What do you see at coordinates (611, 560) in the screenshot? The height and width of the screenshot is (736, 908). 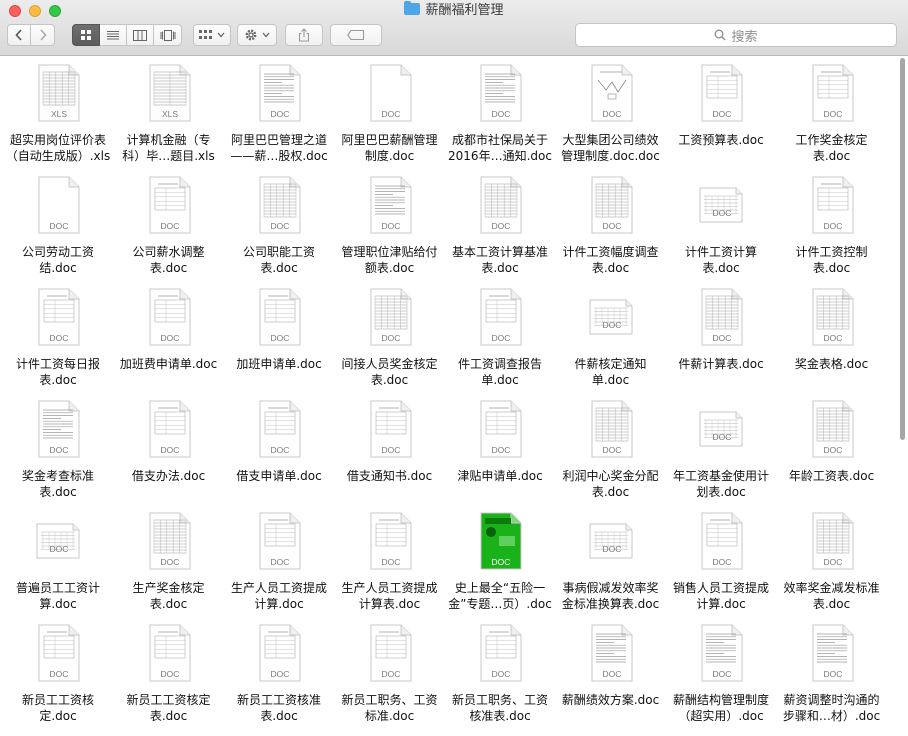 I see `file-item: DOC 事病假减发效率奖 金标准换算表.doc` at bounding box center [611, 560].